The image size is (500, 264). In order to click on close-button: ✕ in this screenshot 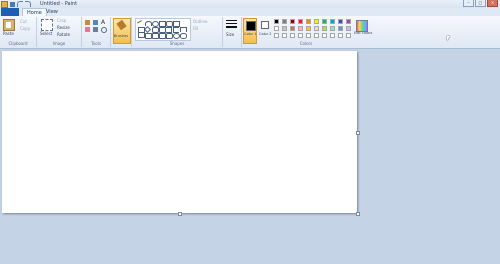, I will do `click(492, 3)`.